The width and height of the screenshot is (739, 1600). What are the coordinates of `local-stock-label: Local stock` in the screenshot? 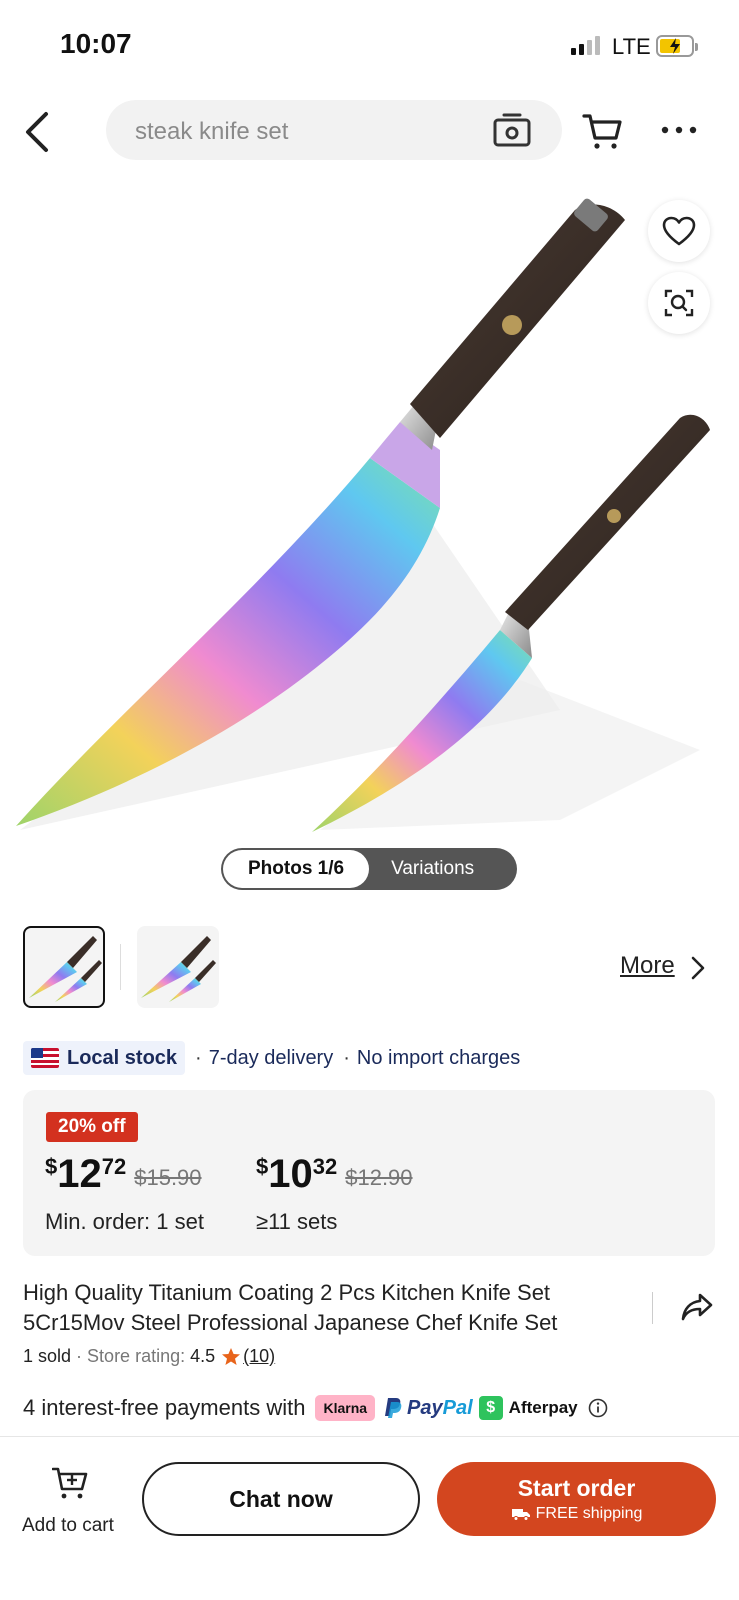 It's located at (122, 1057).